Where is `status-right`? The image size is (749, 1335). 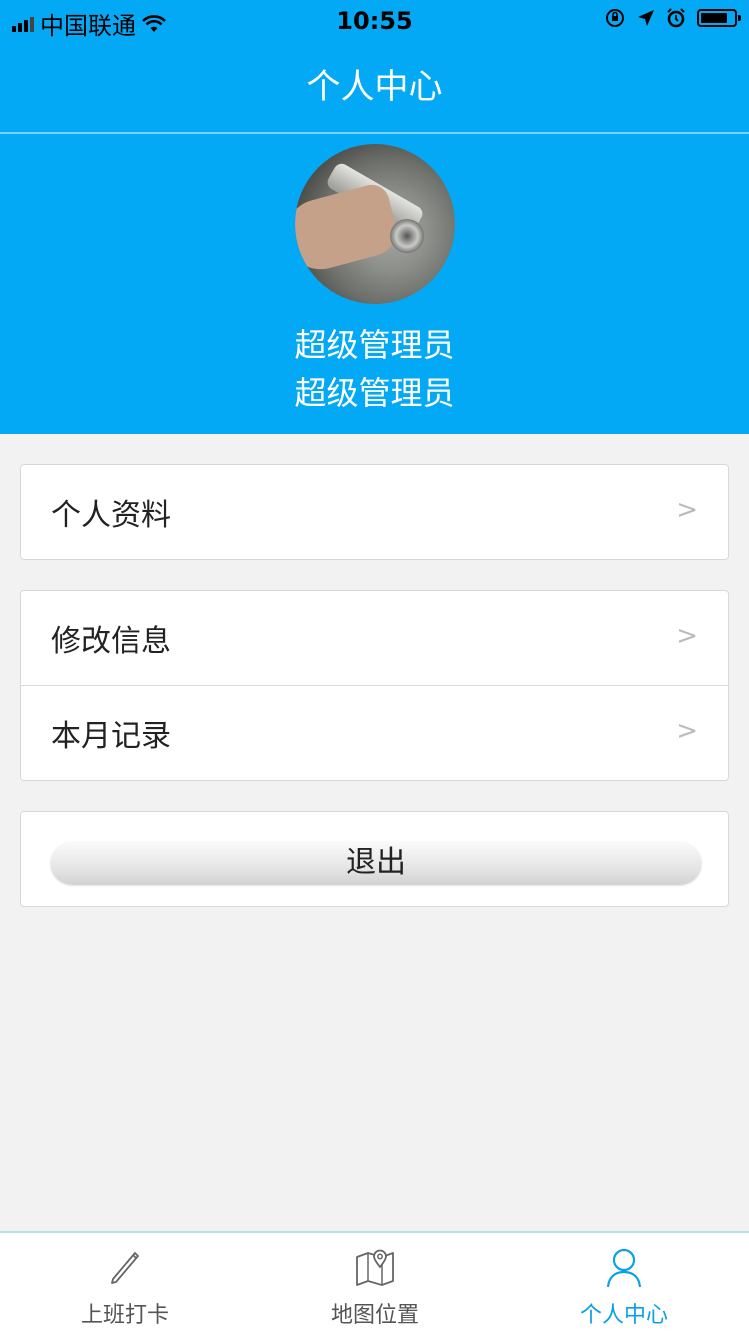 status-right is located at coordinates (673, 18).